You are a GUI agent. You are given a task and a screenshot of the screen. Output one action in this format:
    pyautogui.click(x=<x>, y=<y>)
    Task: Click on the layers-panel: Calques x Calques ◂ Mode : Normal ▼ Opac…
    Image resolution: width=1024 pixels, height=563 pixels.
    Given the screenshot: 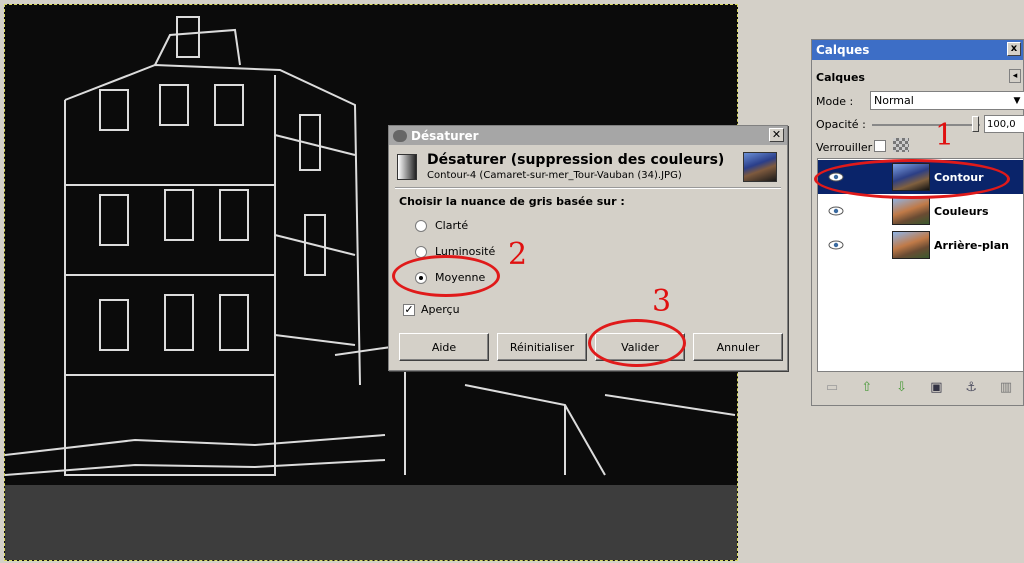 What is the action you would take?
    pyautogui.click(x=917, y=222)
    